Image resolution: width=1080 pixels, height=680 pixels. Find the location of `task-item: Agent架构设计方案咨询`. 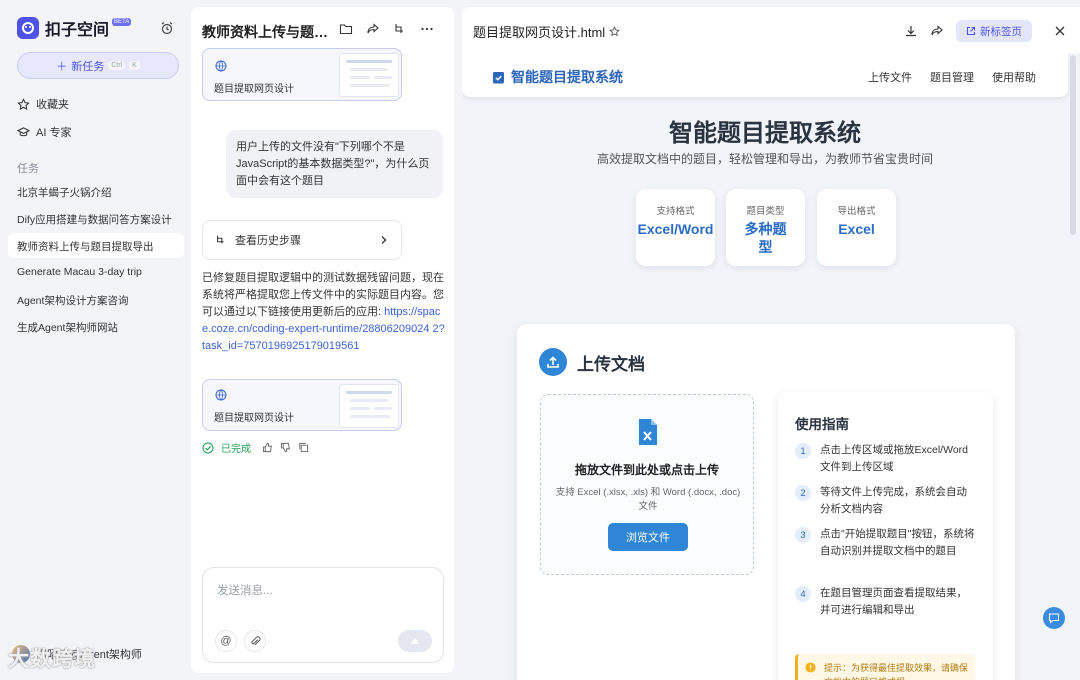

task-item: Agent架构设计方案咨询 is located at coordinates (72, 300).